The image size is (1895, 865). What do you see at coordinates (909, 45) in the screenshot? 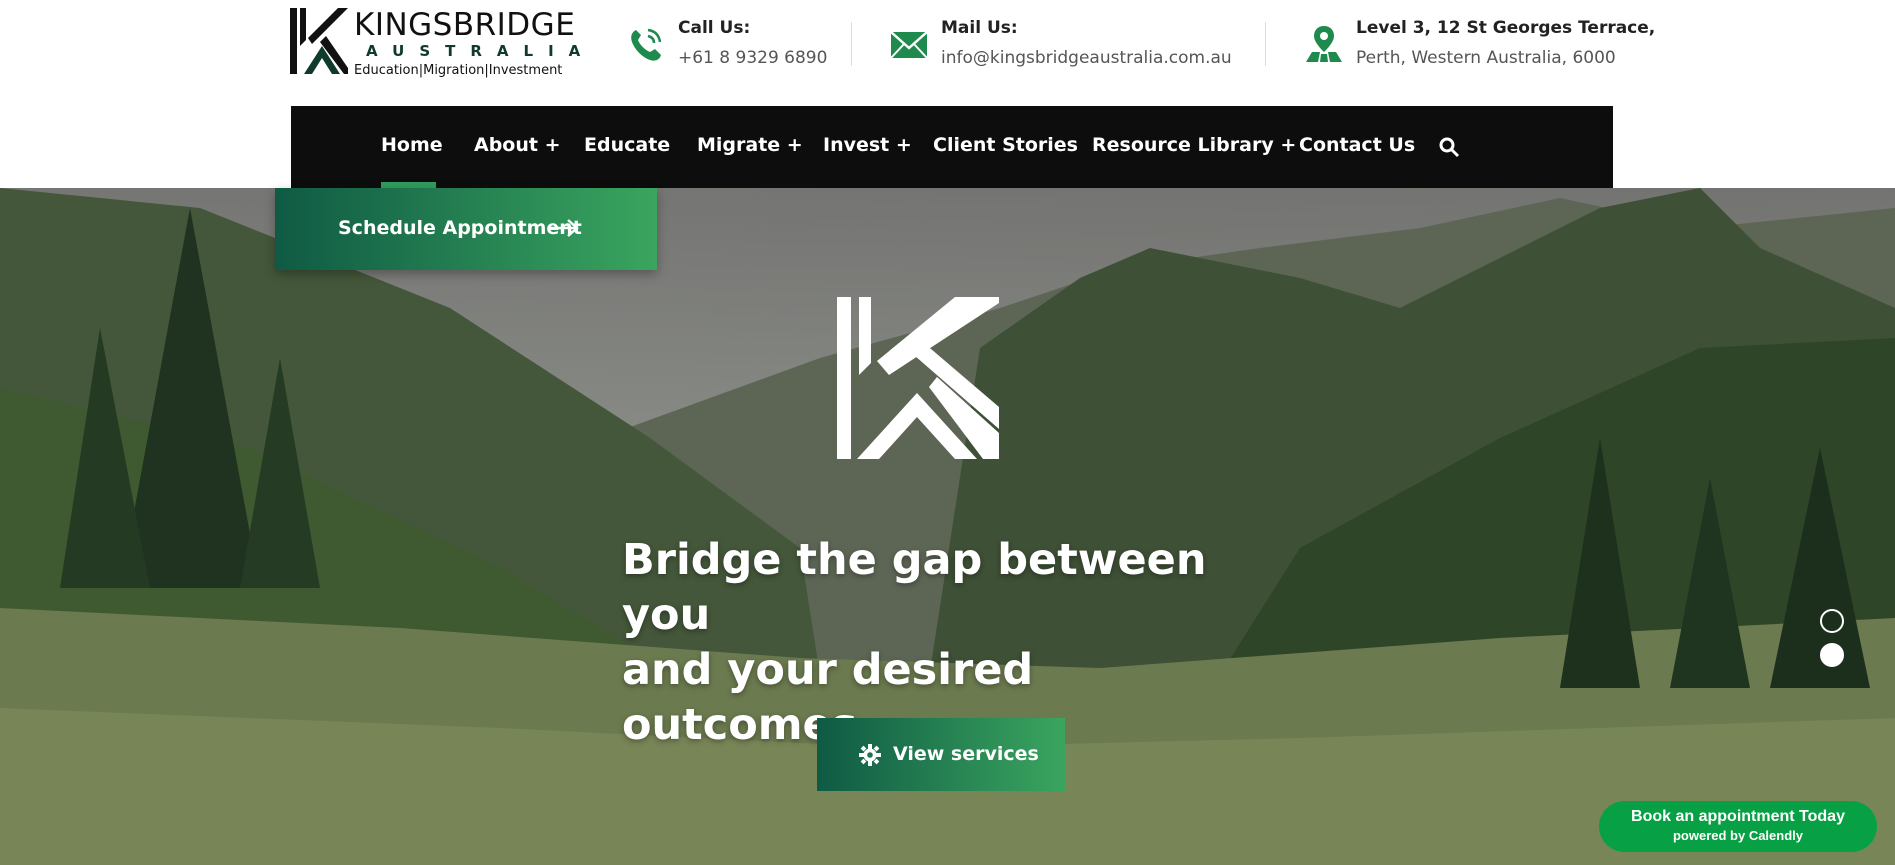
I see `mail-icon` at bounding box center [909, 45].